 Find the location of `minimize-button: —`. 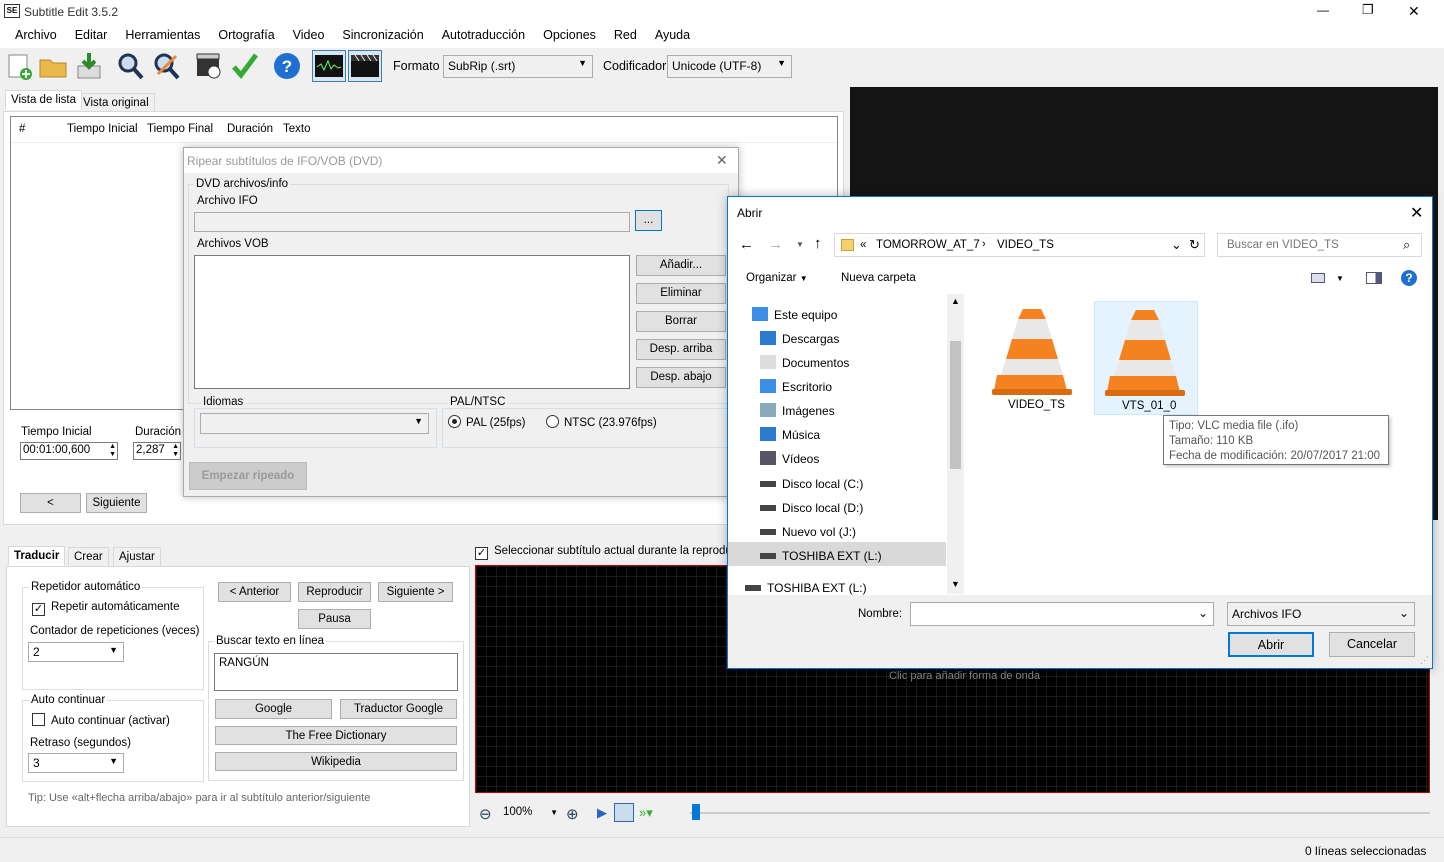

minimize-button: — is located at coordinates (1323, 10).